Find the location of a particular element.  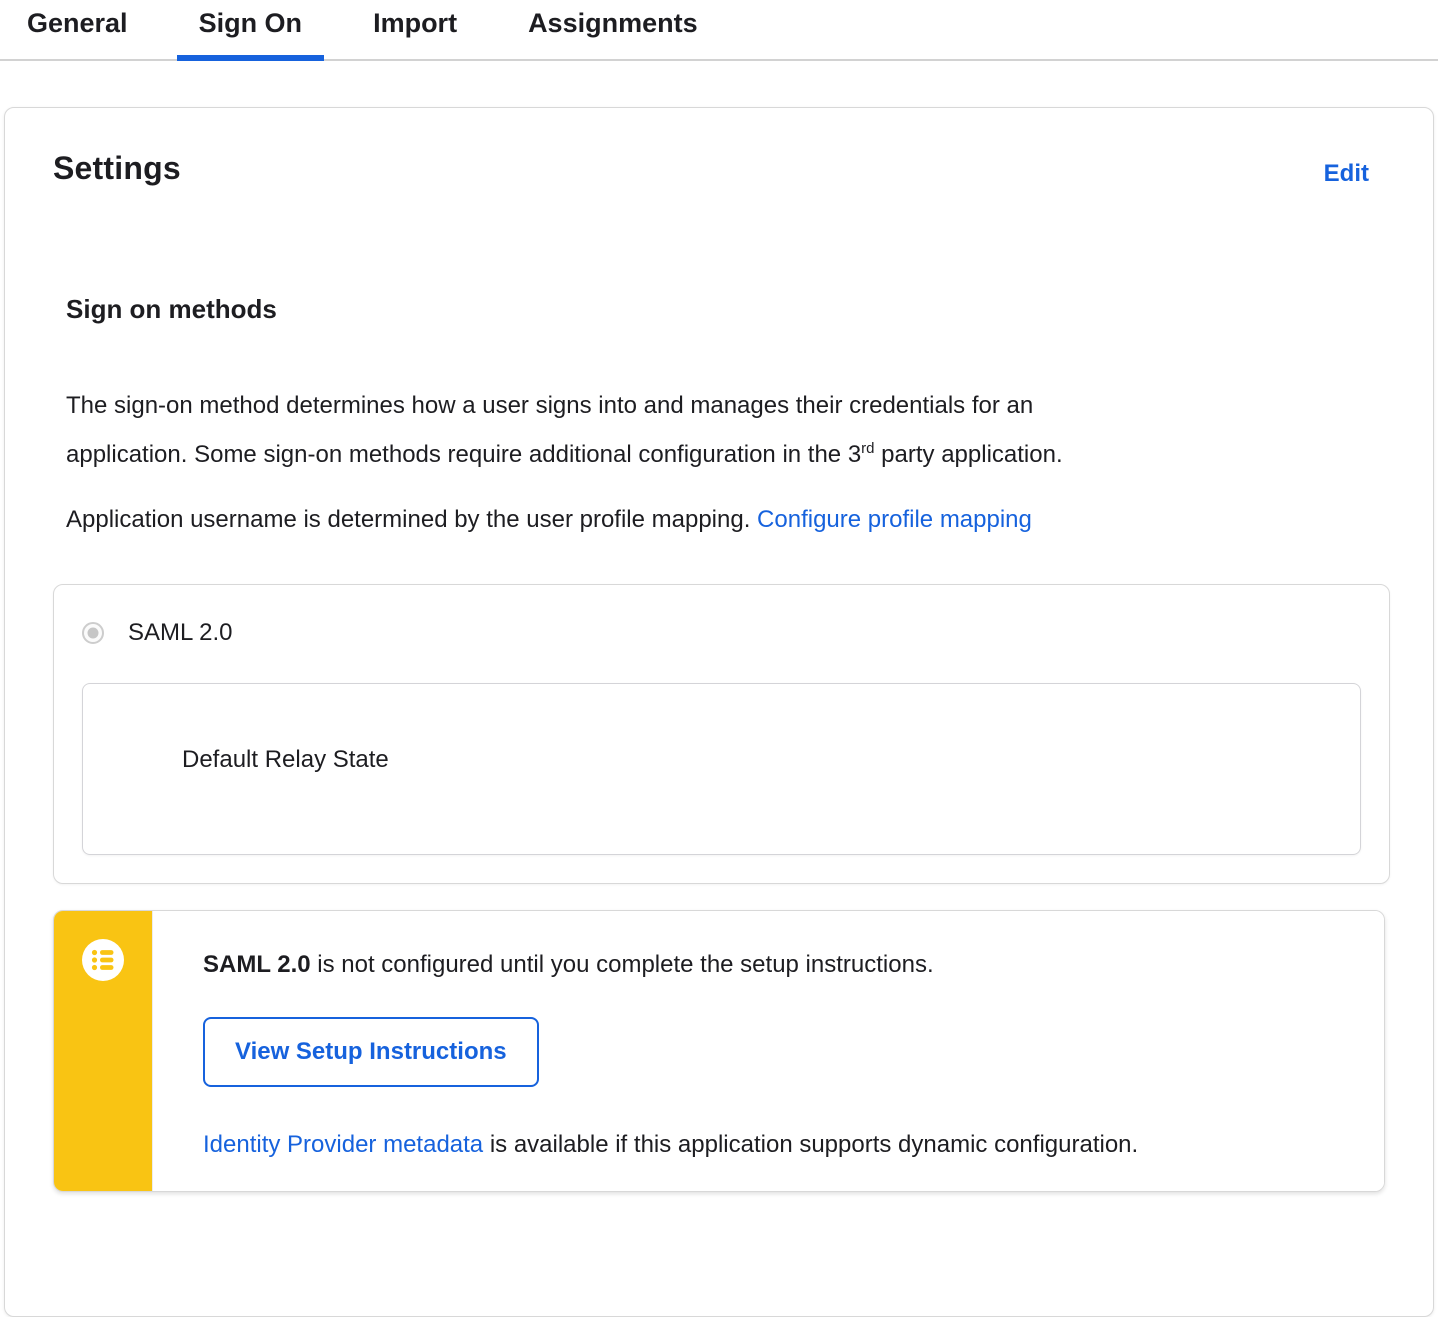

saml-radio-label: SAML 2.0 is located at coordinates (180, 632).